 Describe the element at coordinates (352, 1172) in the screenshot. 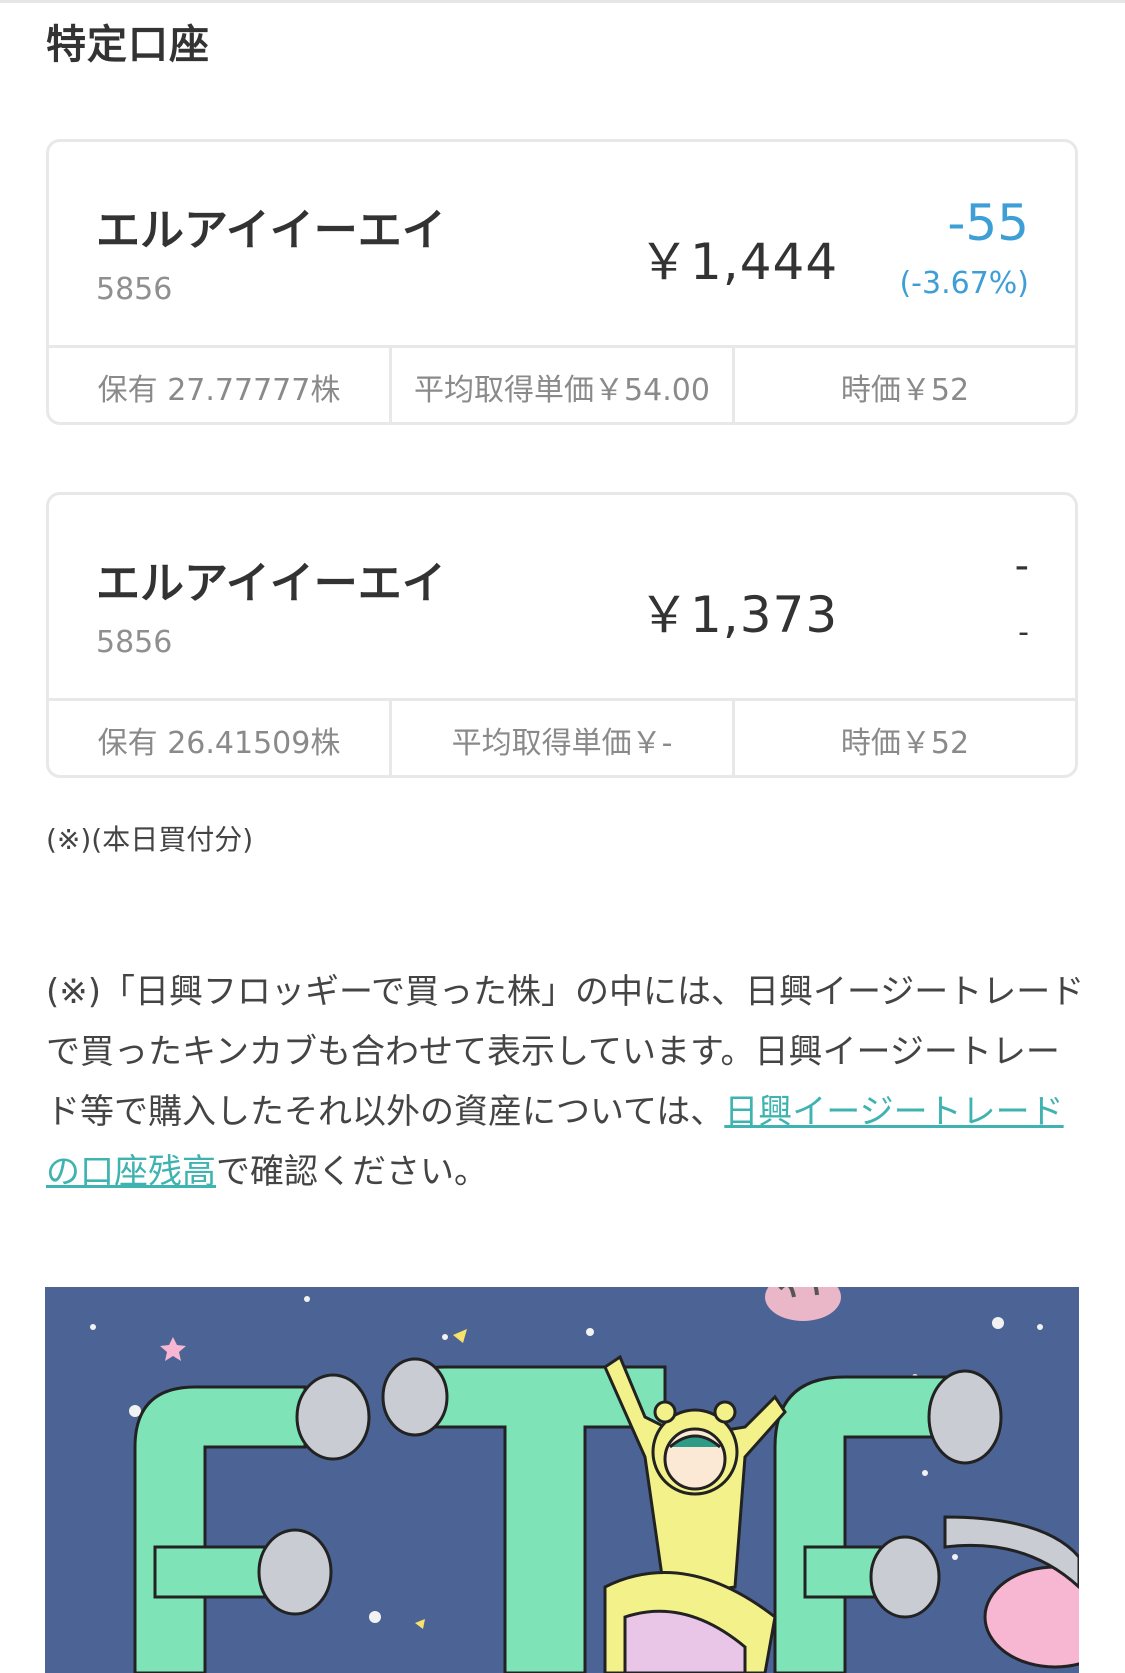

I see `disclaimer-text-end: で確認ください。` at that location.